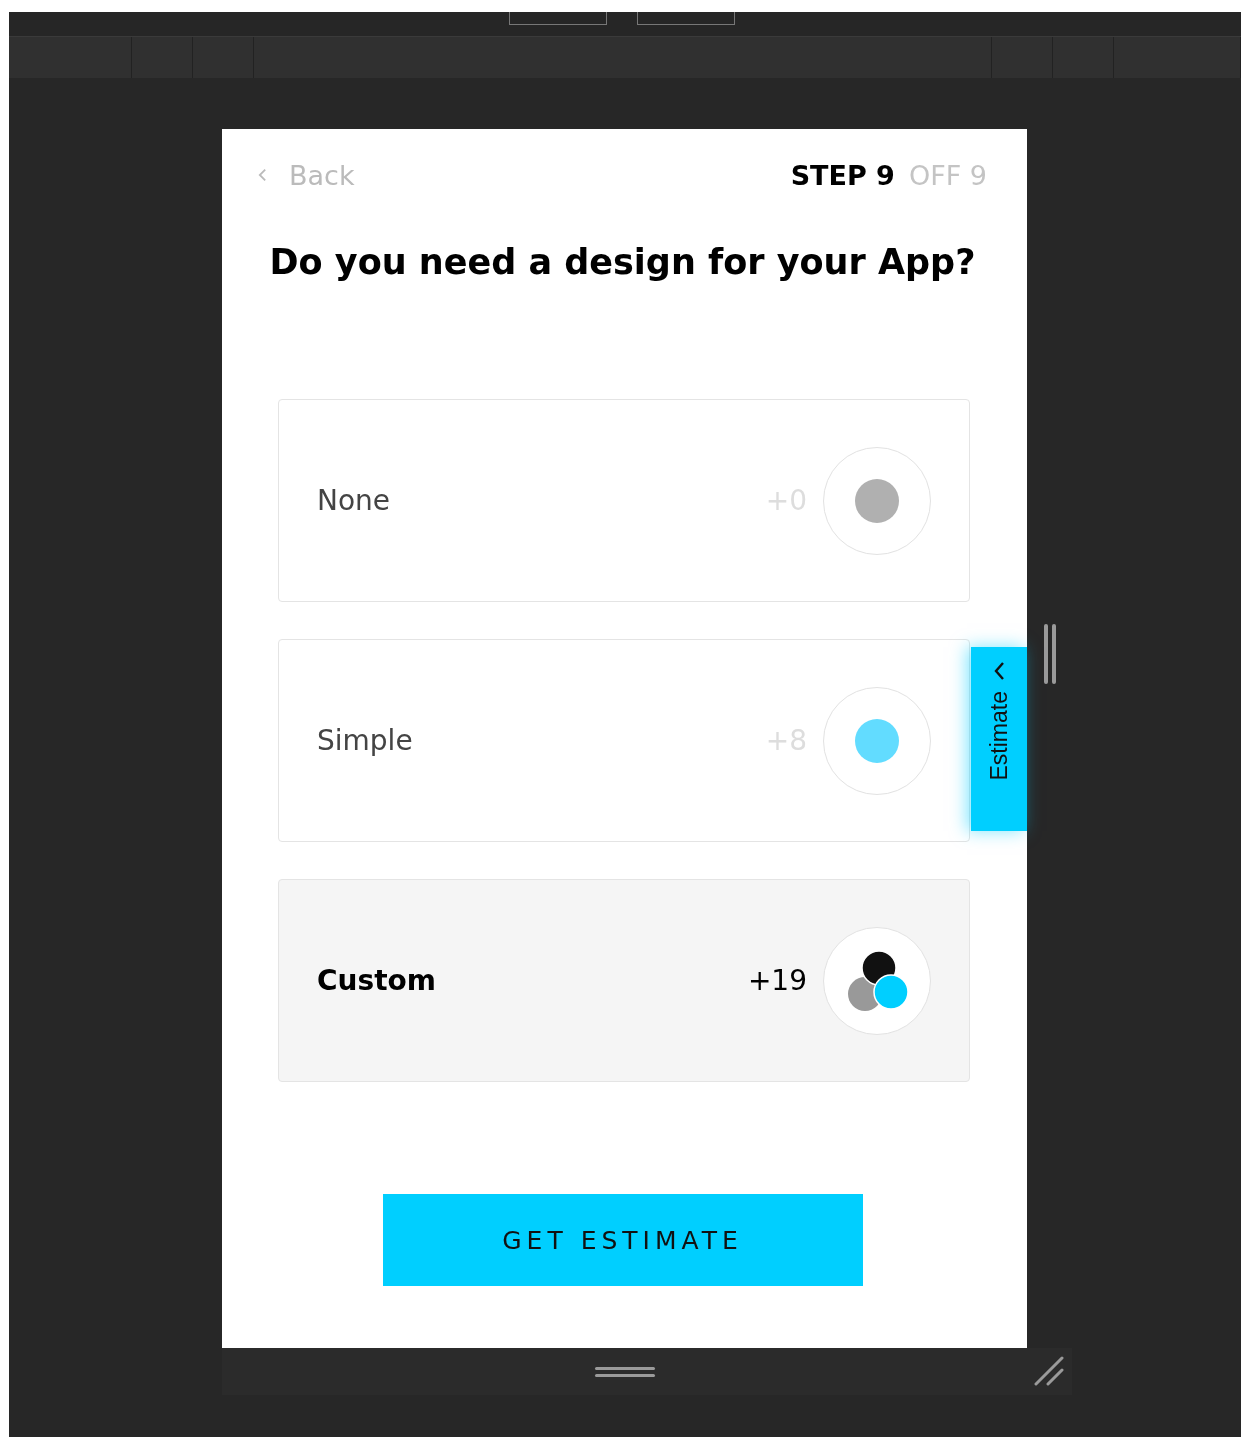  Describe the element at coordinates (622, 1240) in the screenshot. I see `get-estimate-button: GET ESTIMATE` at that location.